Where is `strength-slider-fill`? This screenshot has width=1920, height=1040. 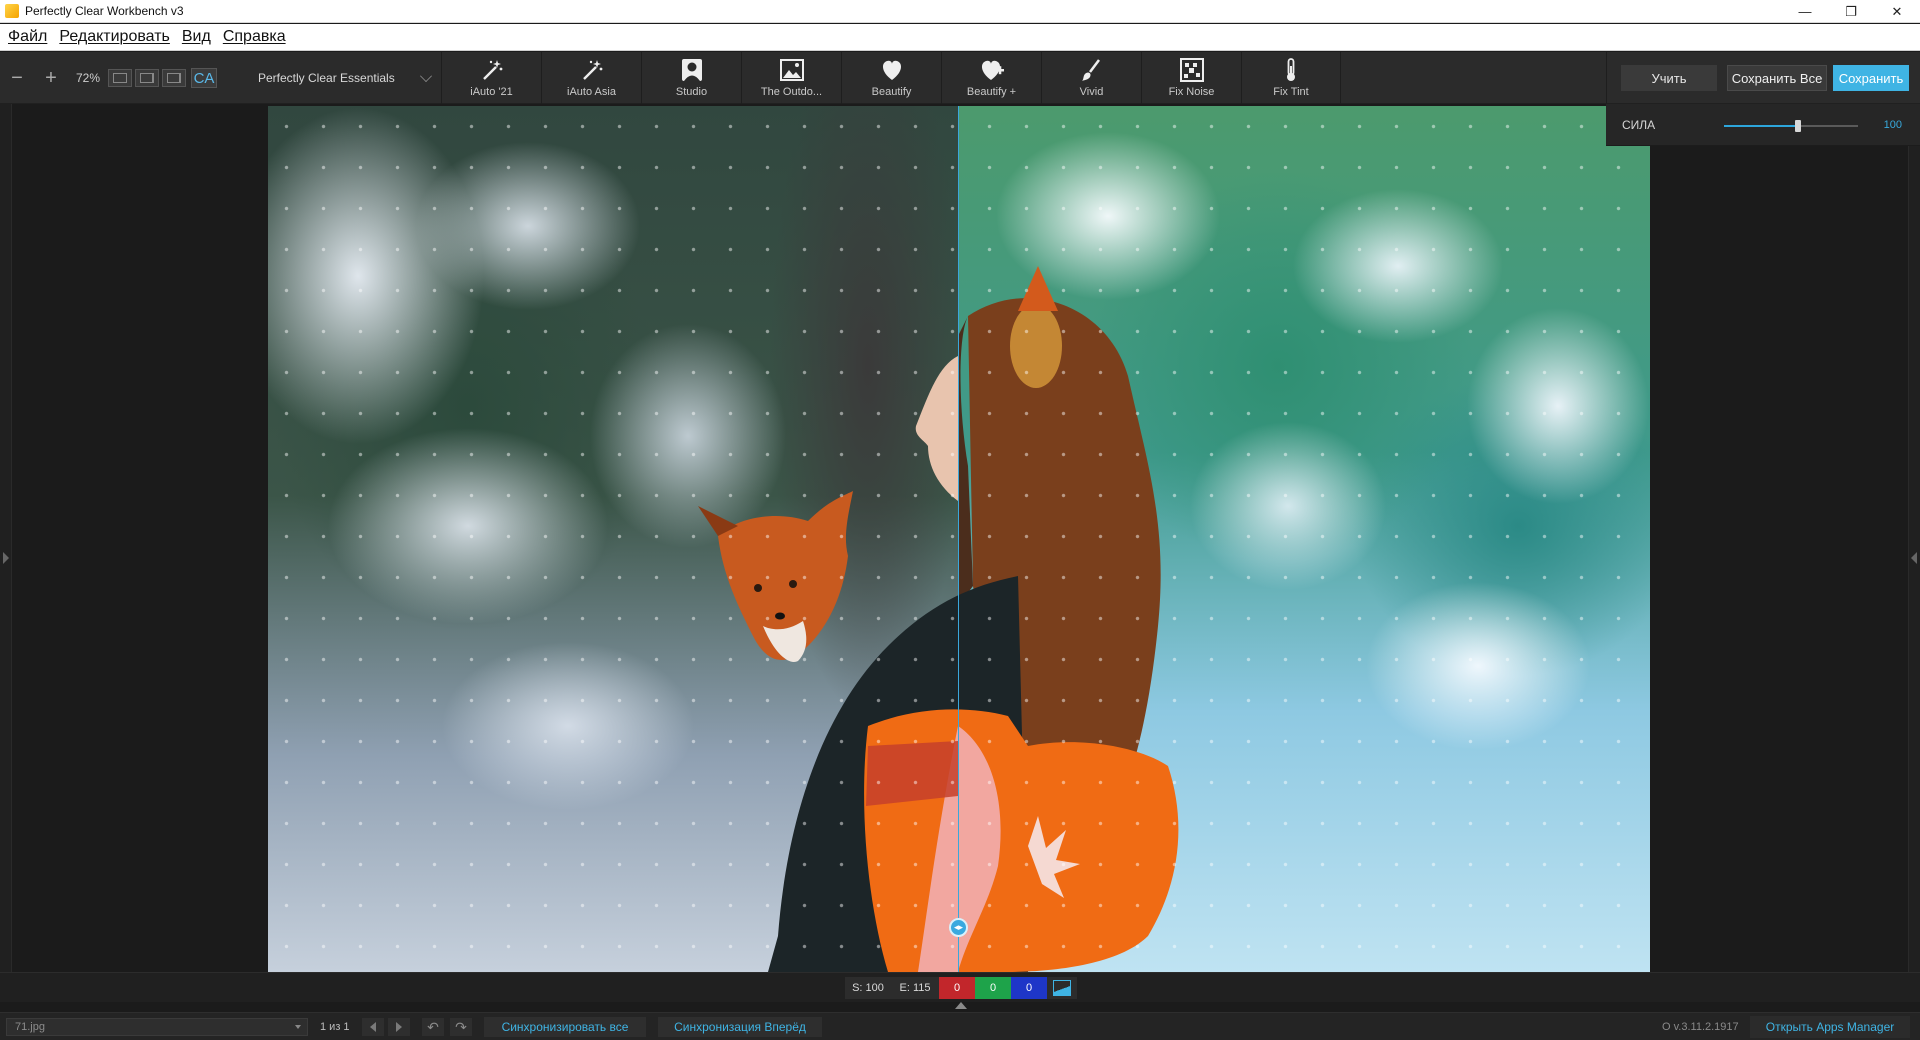
strength-slider-fill is located at coordinates (1761, 126).